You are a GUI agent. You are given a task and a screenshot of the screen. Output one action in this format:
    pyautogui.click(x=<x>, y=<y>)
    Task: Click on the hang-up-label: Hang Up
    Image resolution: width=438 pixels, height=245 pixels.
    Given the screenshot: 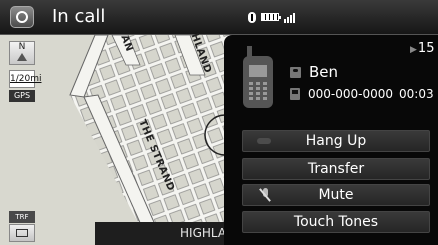 What is the action you would take?
    pyautogui.click(x=336, y=141)
    